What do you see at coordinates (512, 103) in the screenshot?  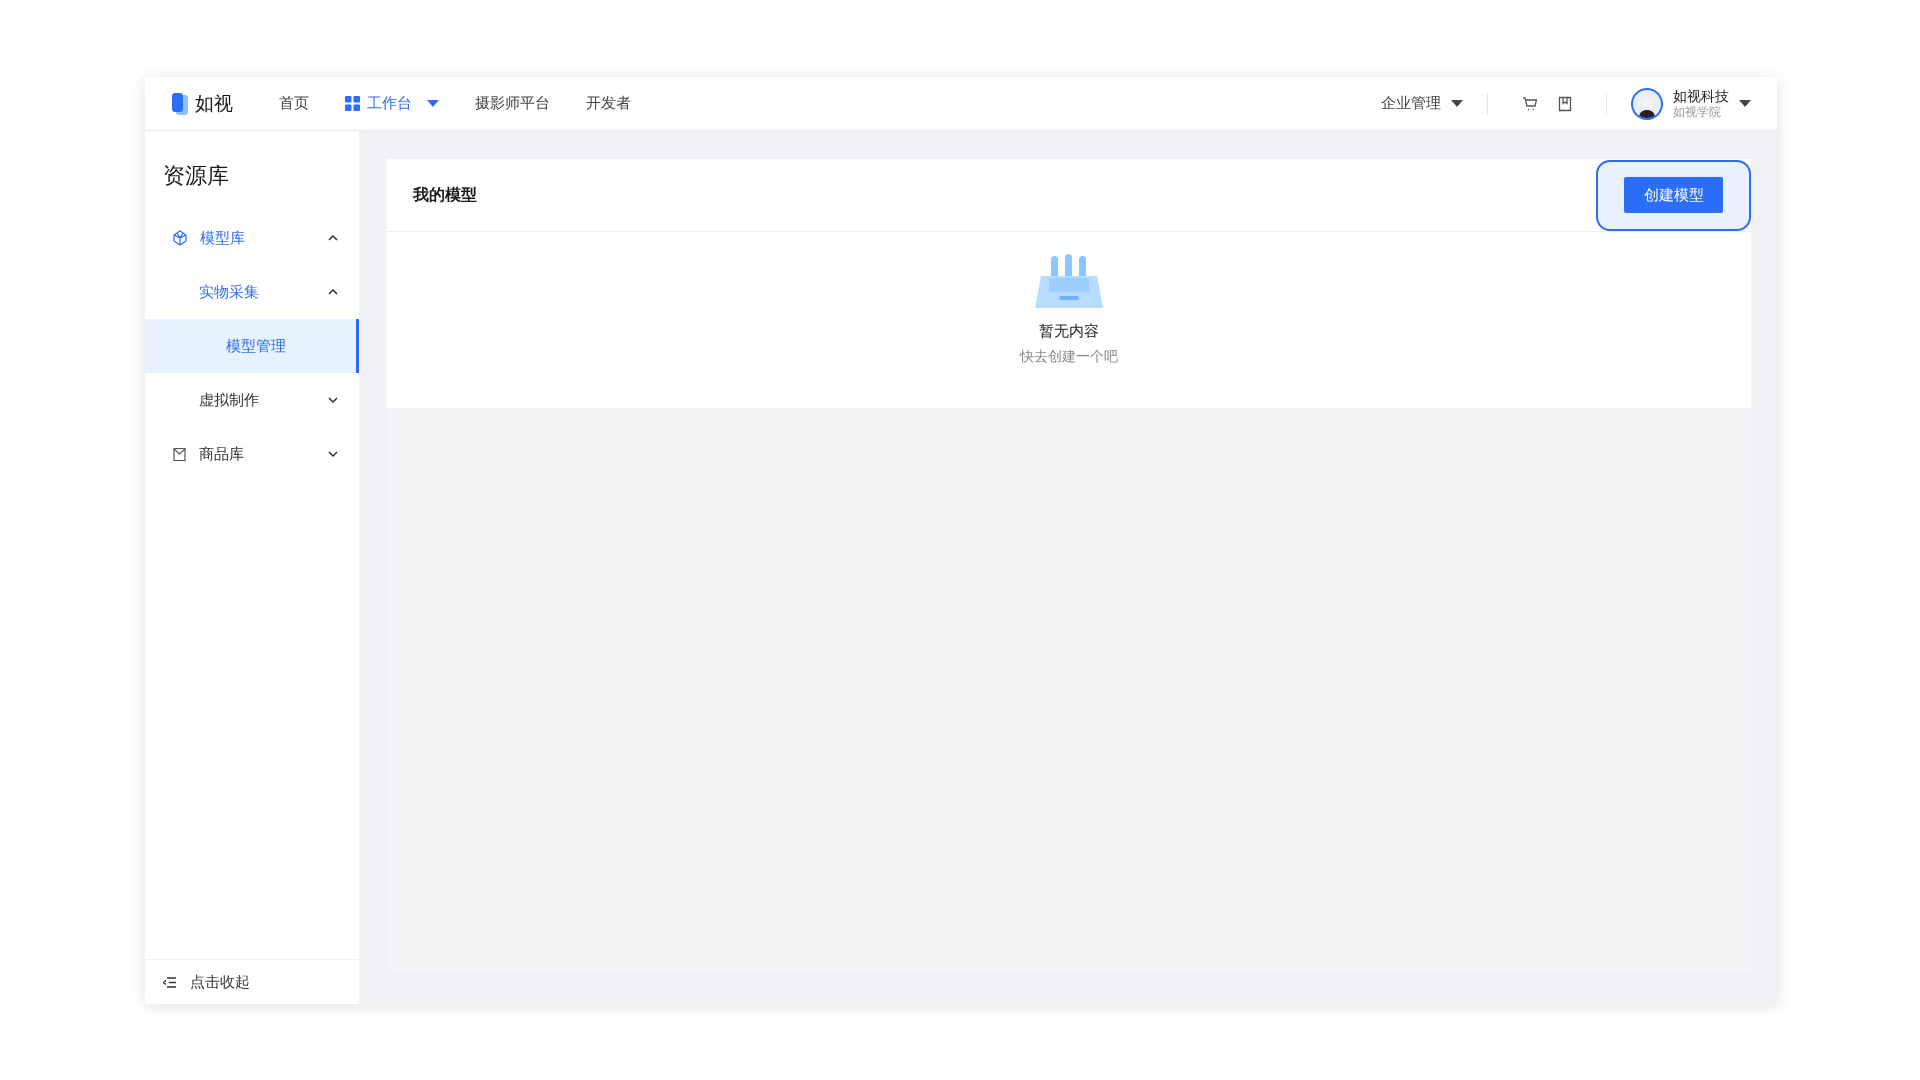 I see `nav-tab: 摄影师平台` at bounding box center [512, 103].